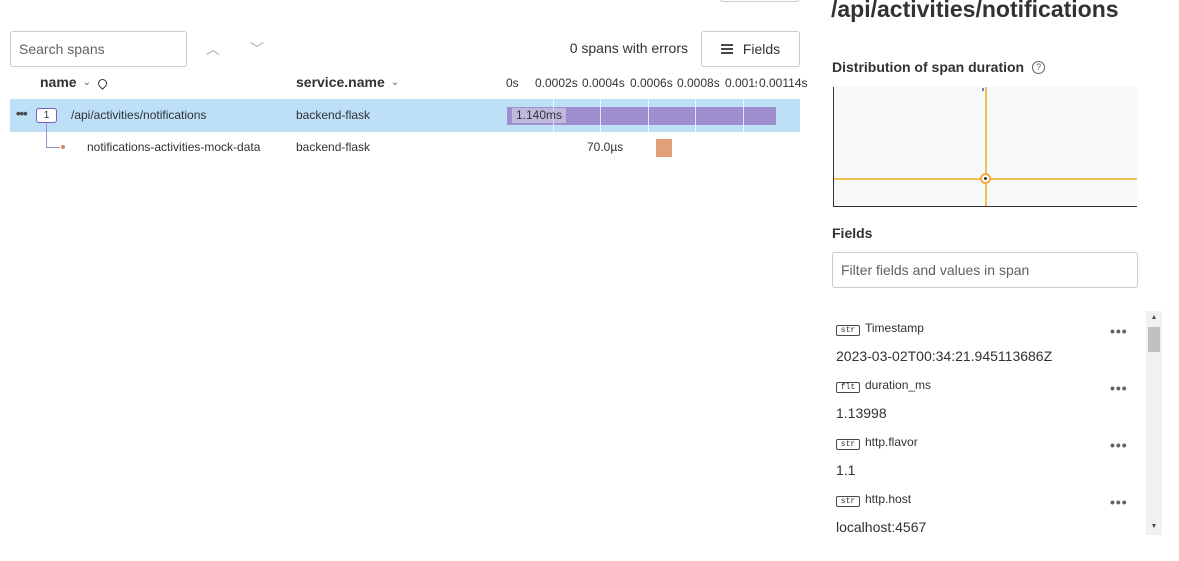 The width and height of the screenshot is (1179, 561). What do you see at coordinates (58, 82) in the screenshot?
I see `name-column-label: name` at bounding box center [58, 82].